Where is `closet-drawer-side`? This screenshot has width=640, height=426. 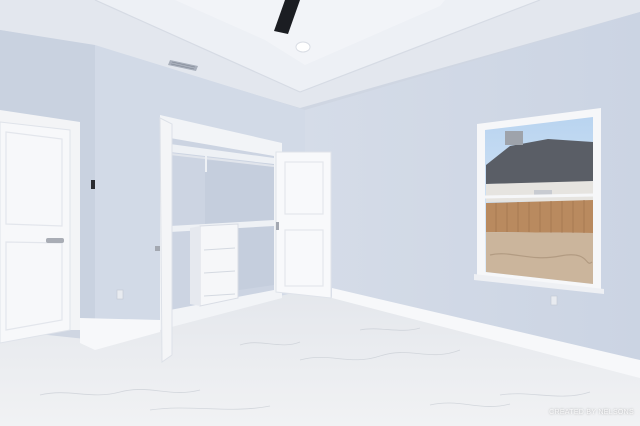
closet-drawer-side is located at coordinates (195, 266).